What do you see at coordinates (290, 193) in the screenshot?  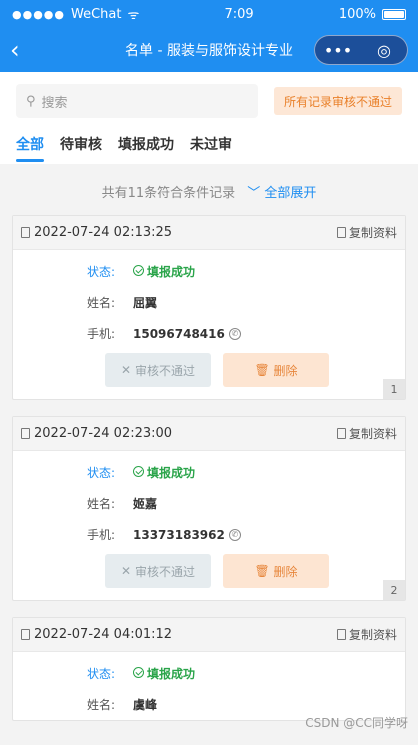 I see `expand-all-label: 全部展开` at bounding box center [290, 193].